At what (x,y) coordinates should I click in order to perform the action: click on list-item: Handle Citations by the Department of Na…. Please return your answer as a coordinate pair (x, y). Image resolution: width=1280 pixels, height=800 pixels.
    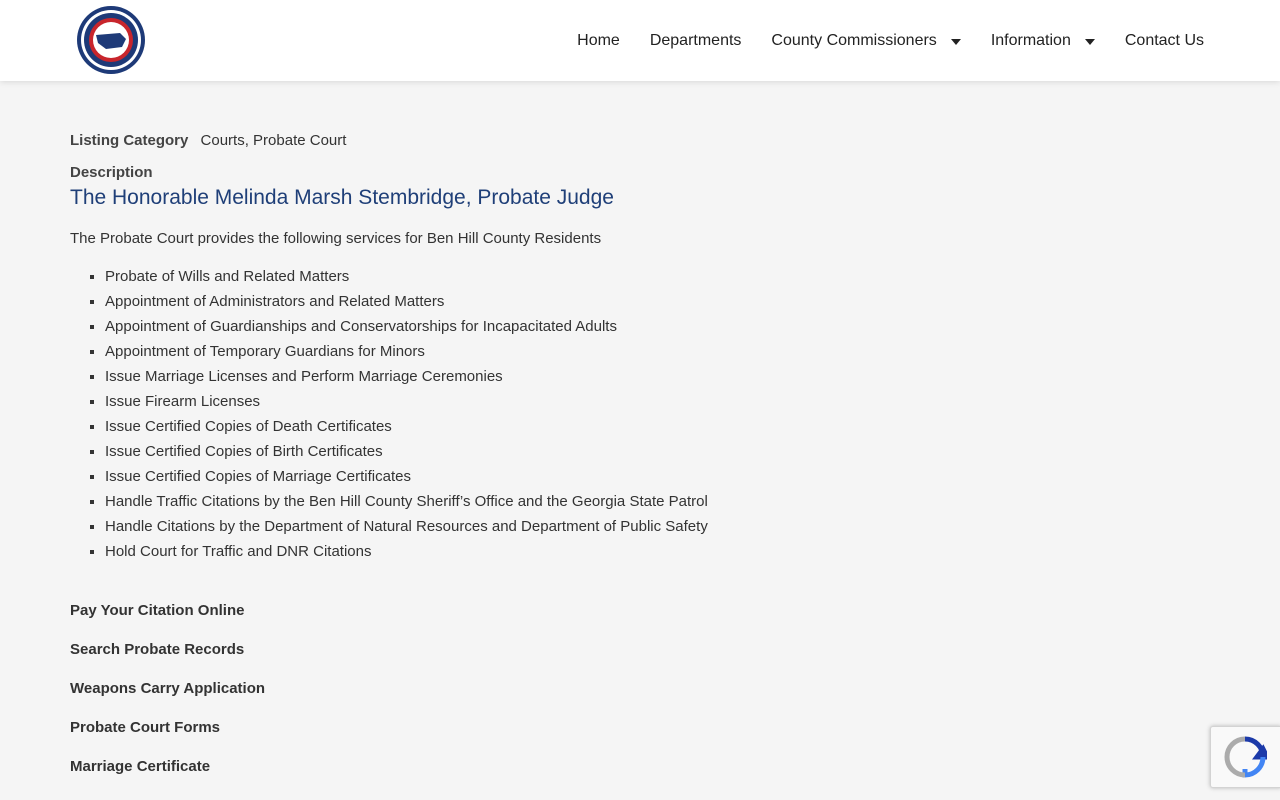
    Looking at the image, I should click on (587, 526).